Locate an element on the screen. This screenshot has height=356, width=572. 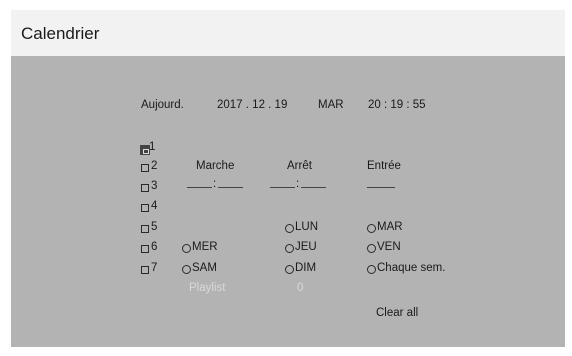
stop-minute-field is located at coordinates (313, 182).